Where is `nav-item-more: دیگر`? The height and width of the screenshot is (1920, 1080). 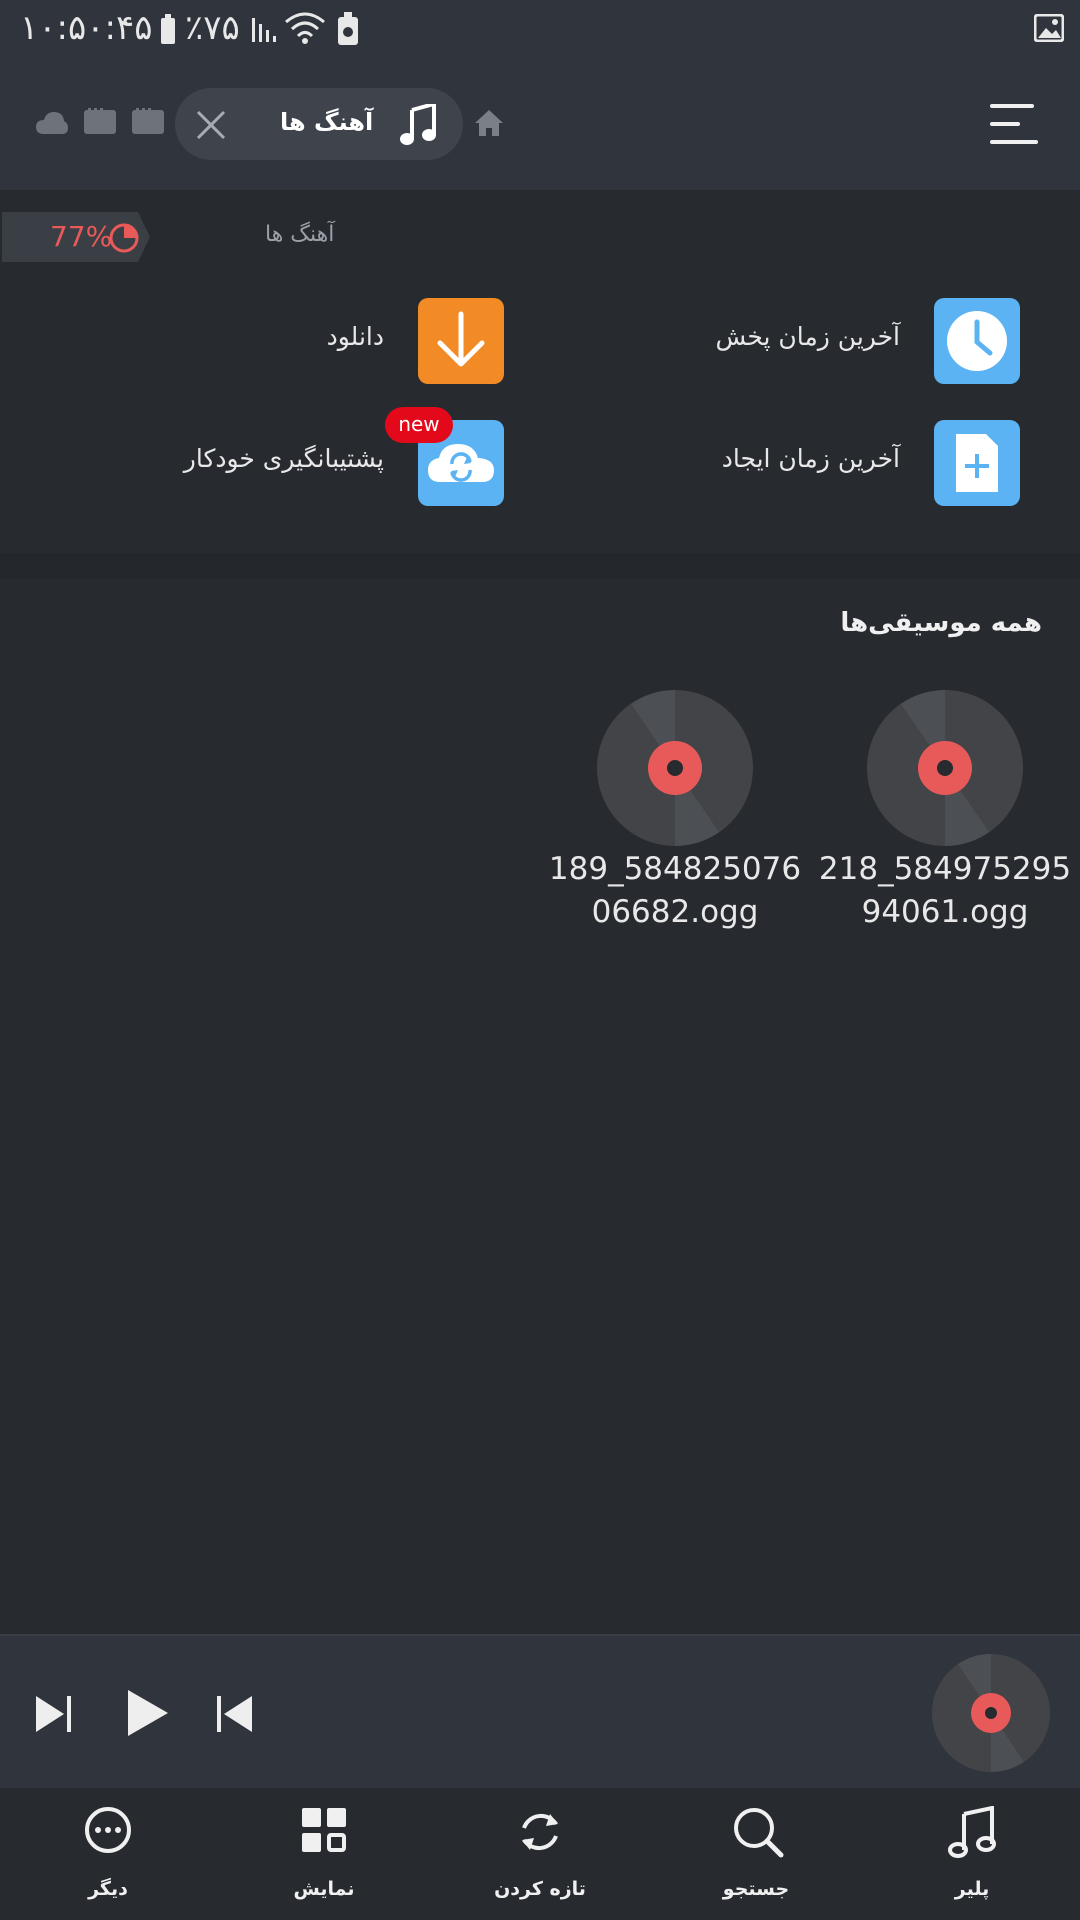 nav-item-more: دیگر is located at coordinates (108, 1854).